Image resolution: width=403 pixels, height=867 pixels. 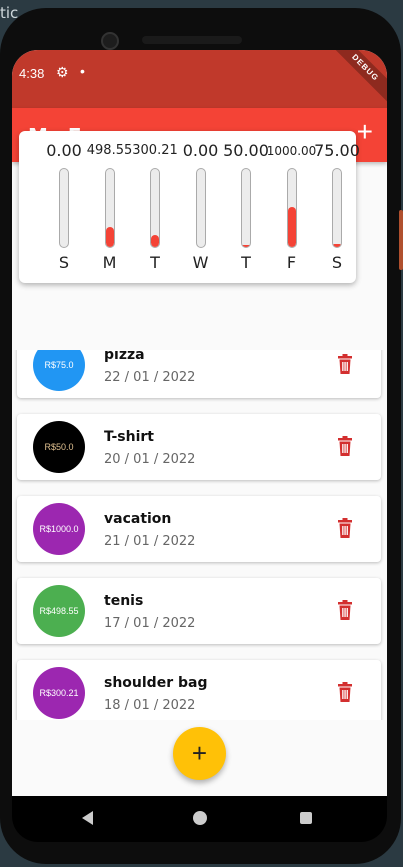 What do you see at coordinates (200, 262) in the screenshot?
I see `chart-day-label: W` at bounding box center [200, 262].